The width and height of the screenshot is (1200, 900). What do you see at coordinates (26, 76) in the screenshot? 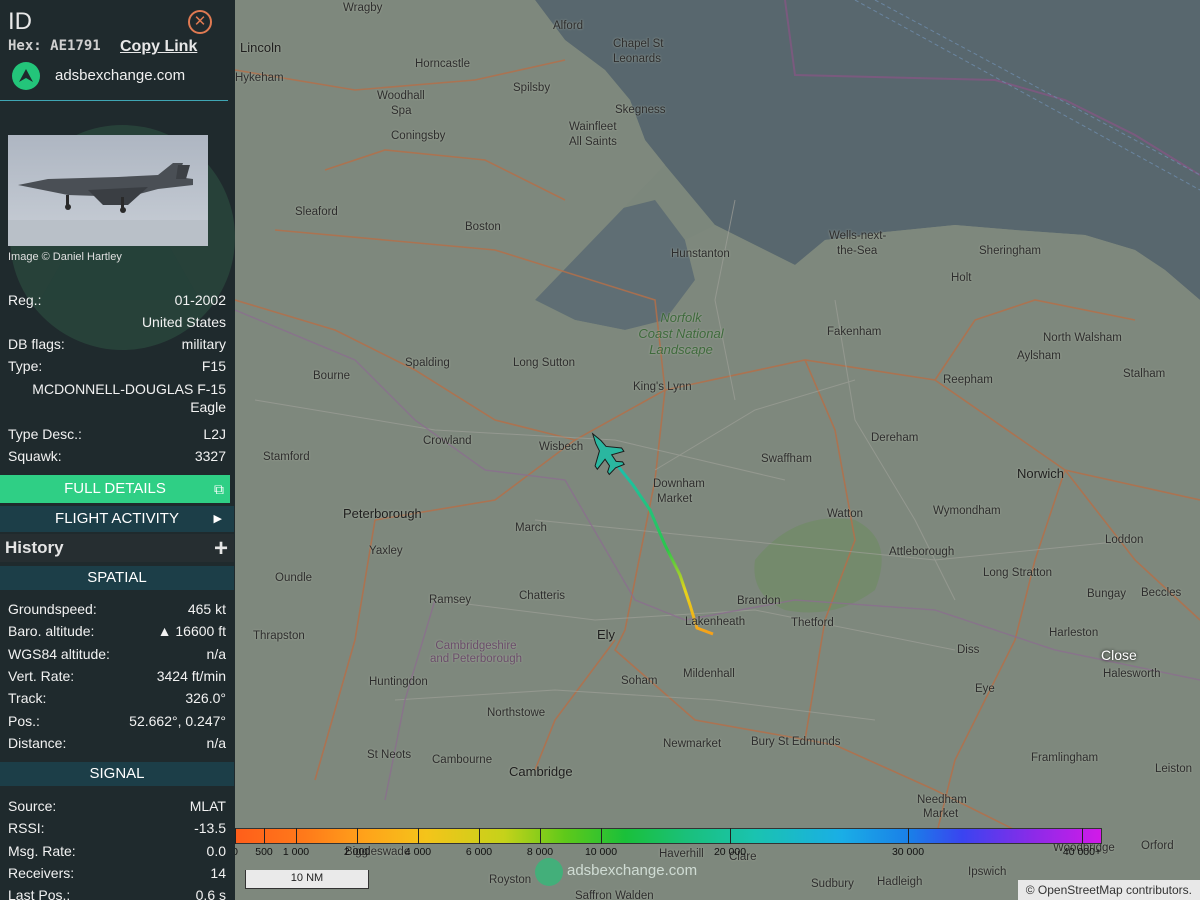
I see `adsbexchange-logo-icon` at bounding box center [26, 76].